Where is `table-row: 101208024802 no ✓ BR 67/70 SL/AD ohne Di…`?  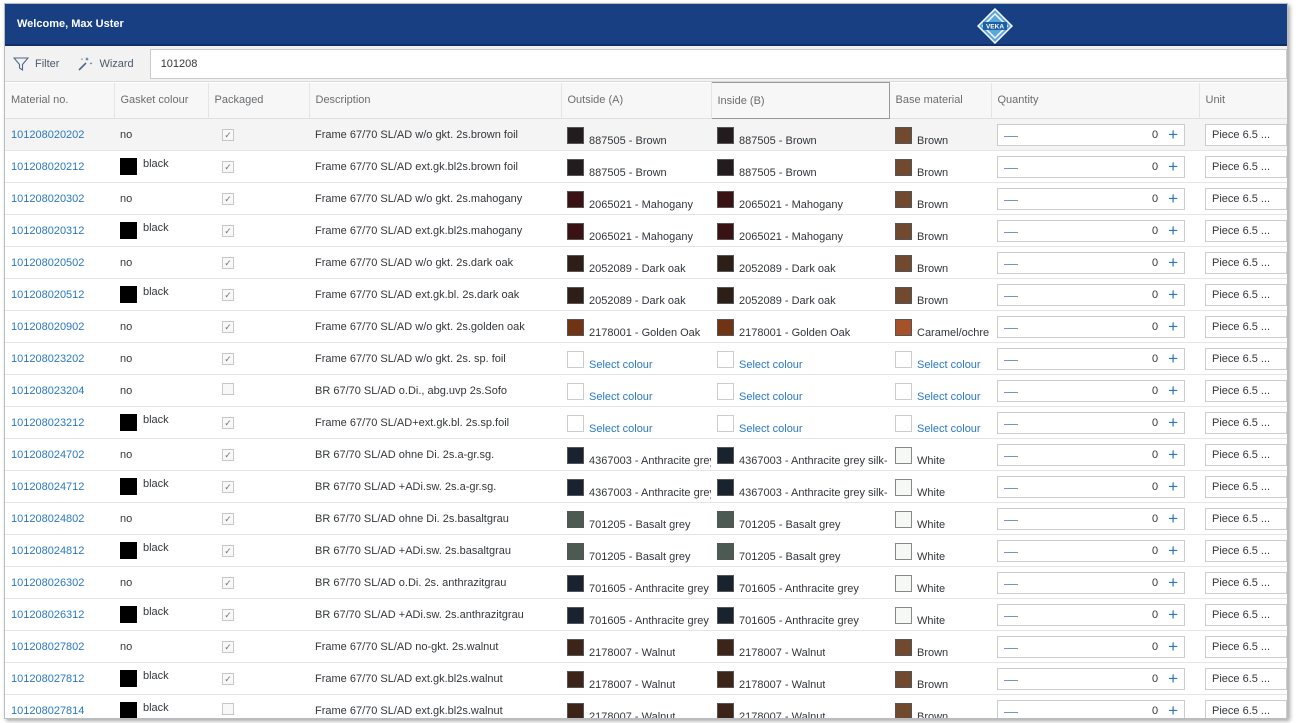 table-row: 101208024802 no ✓ BR 67/70 SL/AD ohne Di… is located at coordinates (646, 518).